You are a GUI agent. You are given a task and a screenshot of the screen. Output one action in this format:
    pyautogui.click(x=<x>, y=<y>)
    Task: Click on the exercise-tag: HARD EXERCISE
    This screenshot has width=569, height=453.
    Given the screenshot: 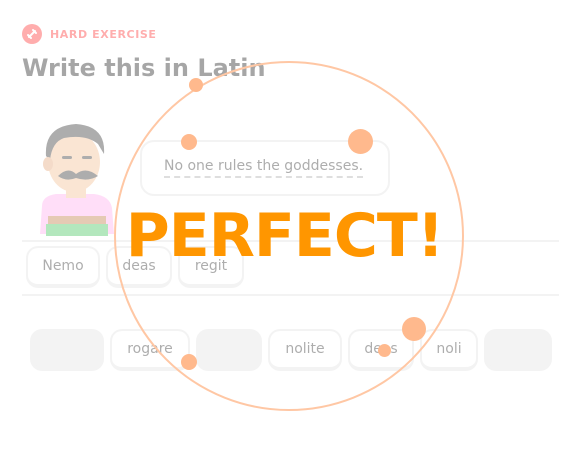 What is the action you would take?
    pyautogui.click(x=89, y=34)
    